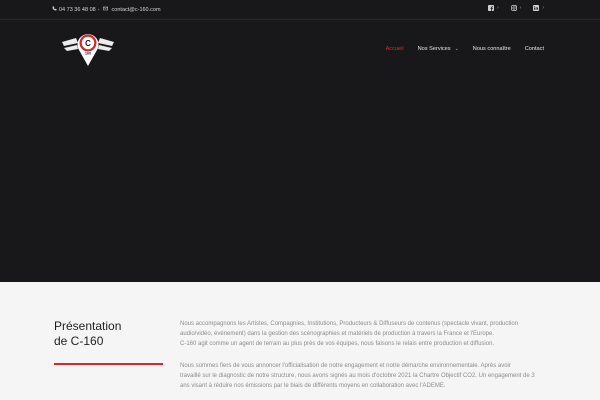 This screenshot has height=400, width=600. What do you see at coordinates (88, 54) in the screenshot?
I see `logo-number: 160` at bounding box center [88, 54].